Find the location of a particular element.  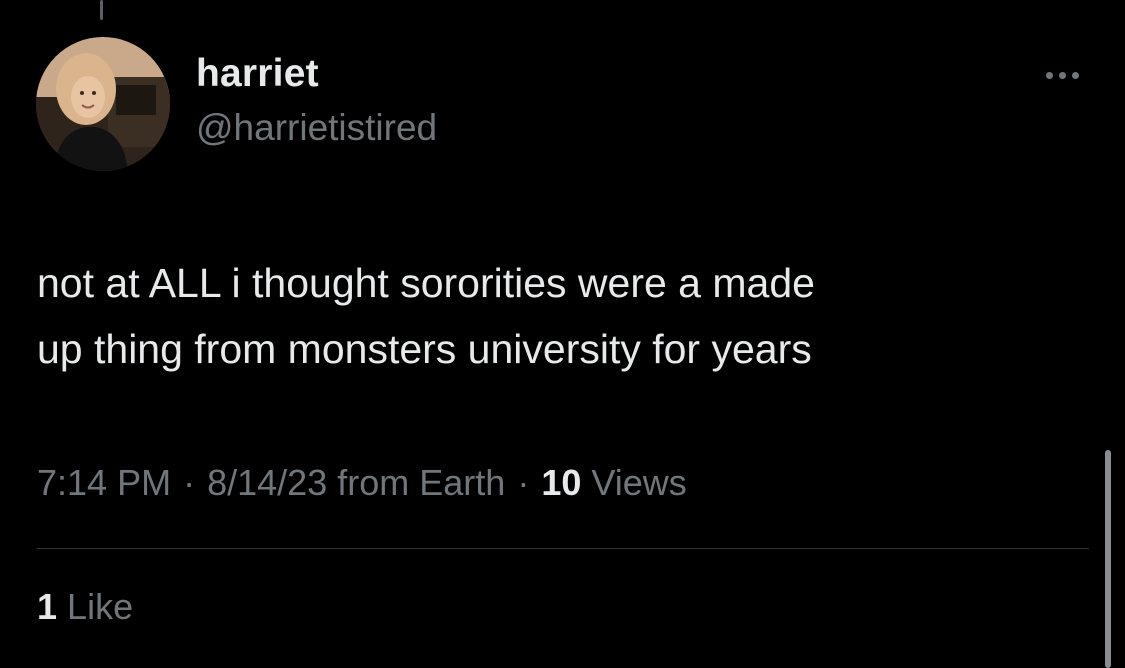

author-handle: @harrietistired is located at coordinates (316, 128).